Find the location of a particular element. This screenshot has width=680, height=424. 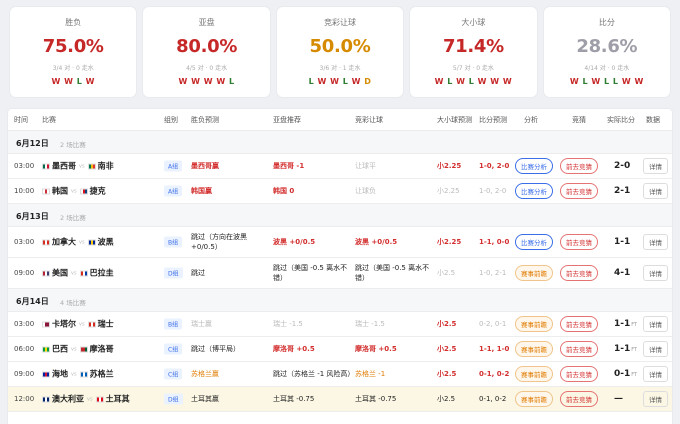

actual-score: — is located at coordinates (619, 399).